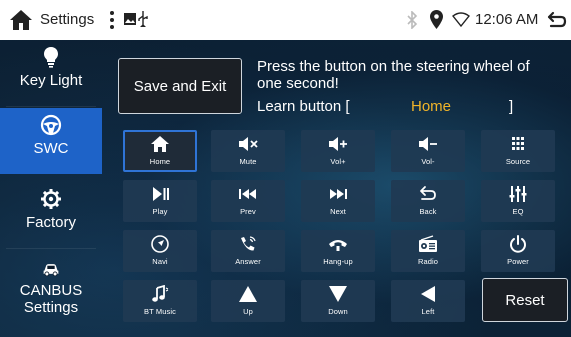 The width and height of the screenshot is (571, 337). Describe the element at coordinates (248, 161) in the screenshot. I see `key-label: Mute` at that location.